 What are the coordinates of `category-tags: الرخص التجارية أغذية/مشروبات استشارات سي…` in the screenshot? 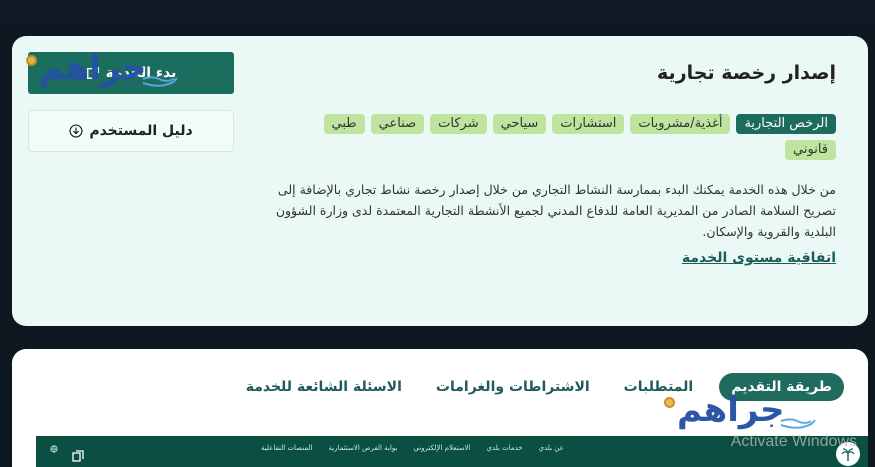 It's located at (556, 137).